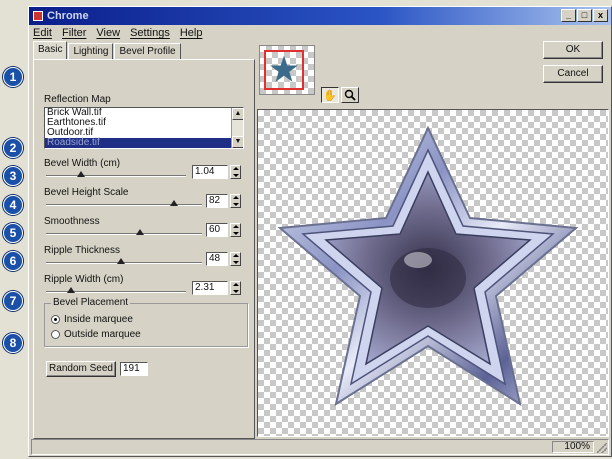 The height and width of the screenshot is (459, 612). I want to click on resize-grip-icon, so click(602, 448).